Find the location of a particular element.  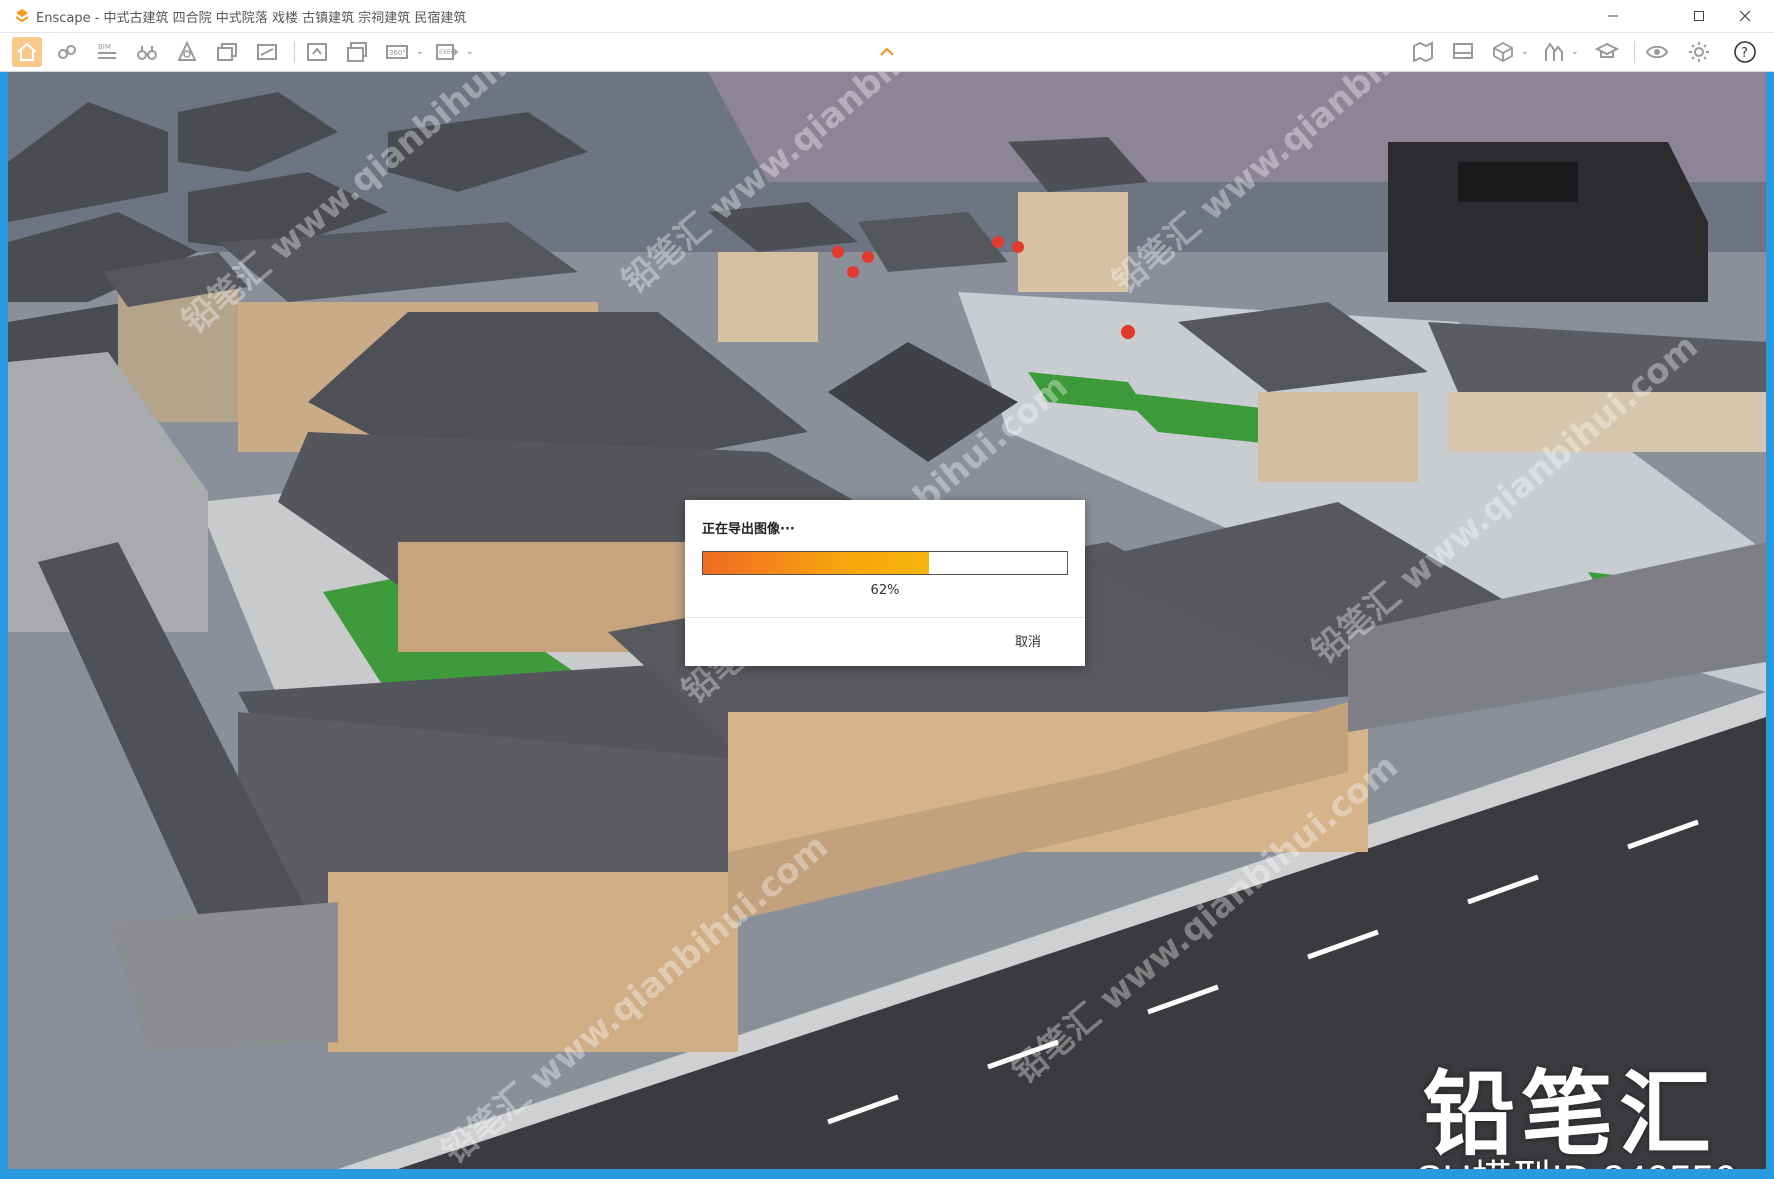

panorama-dropdown-caret: ⌄ is located at coordinates (420, 52).